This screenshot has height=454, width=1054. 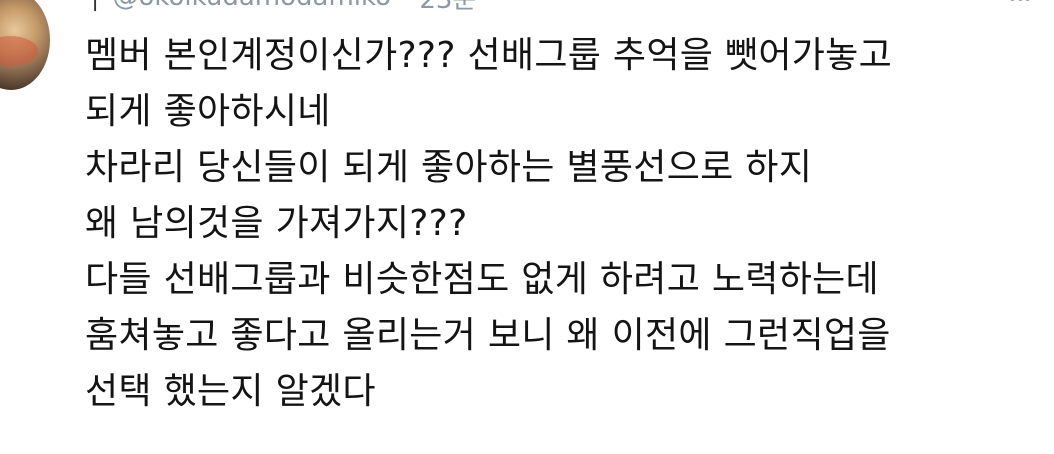 I want to click on user-avatar, so click(x=25, y=45).